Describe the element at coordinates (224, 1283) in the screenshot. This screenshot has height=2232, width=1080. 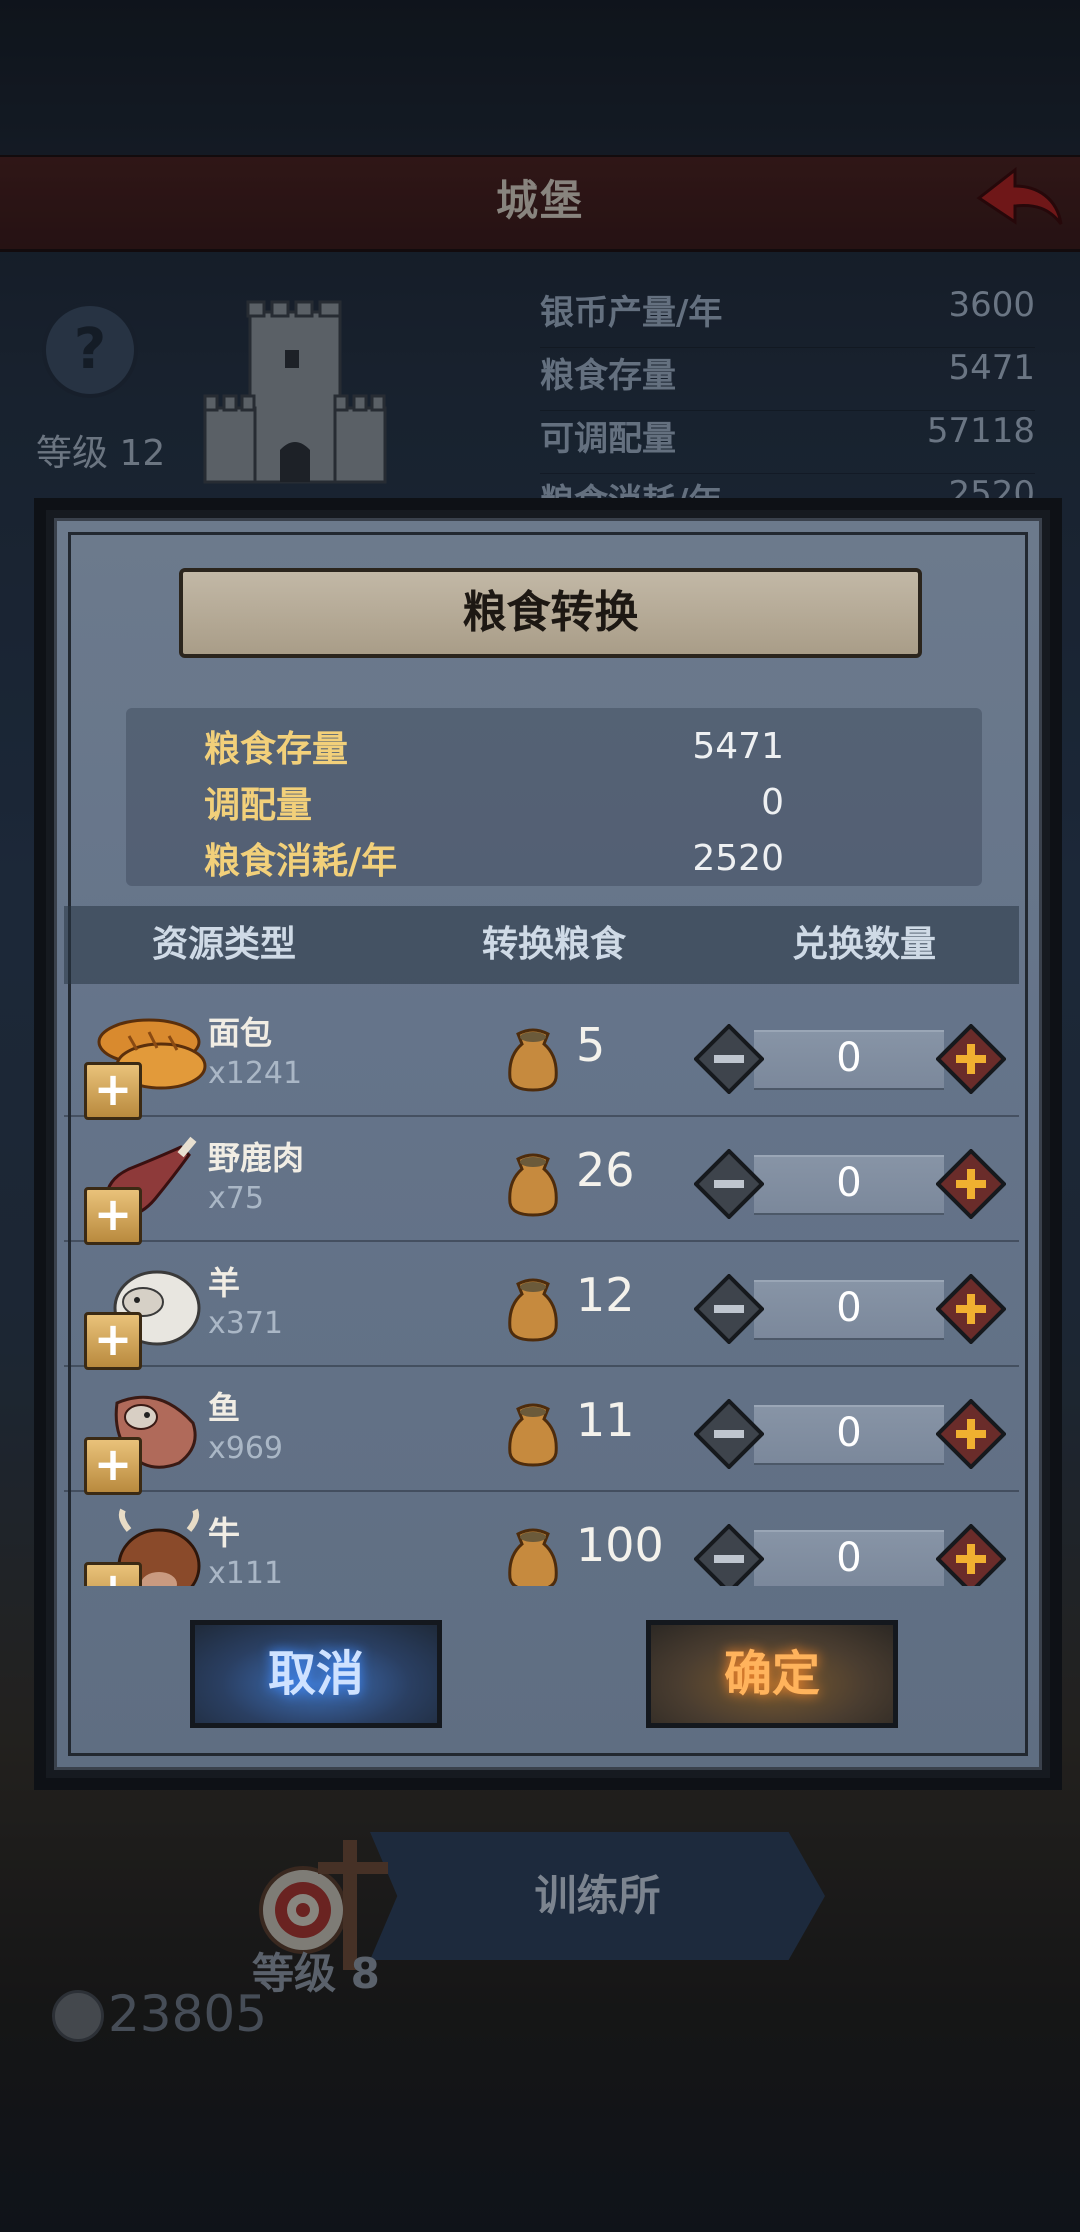
I see `item-name: 羊` at that location.